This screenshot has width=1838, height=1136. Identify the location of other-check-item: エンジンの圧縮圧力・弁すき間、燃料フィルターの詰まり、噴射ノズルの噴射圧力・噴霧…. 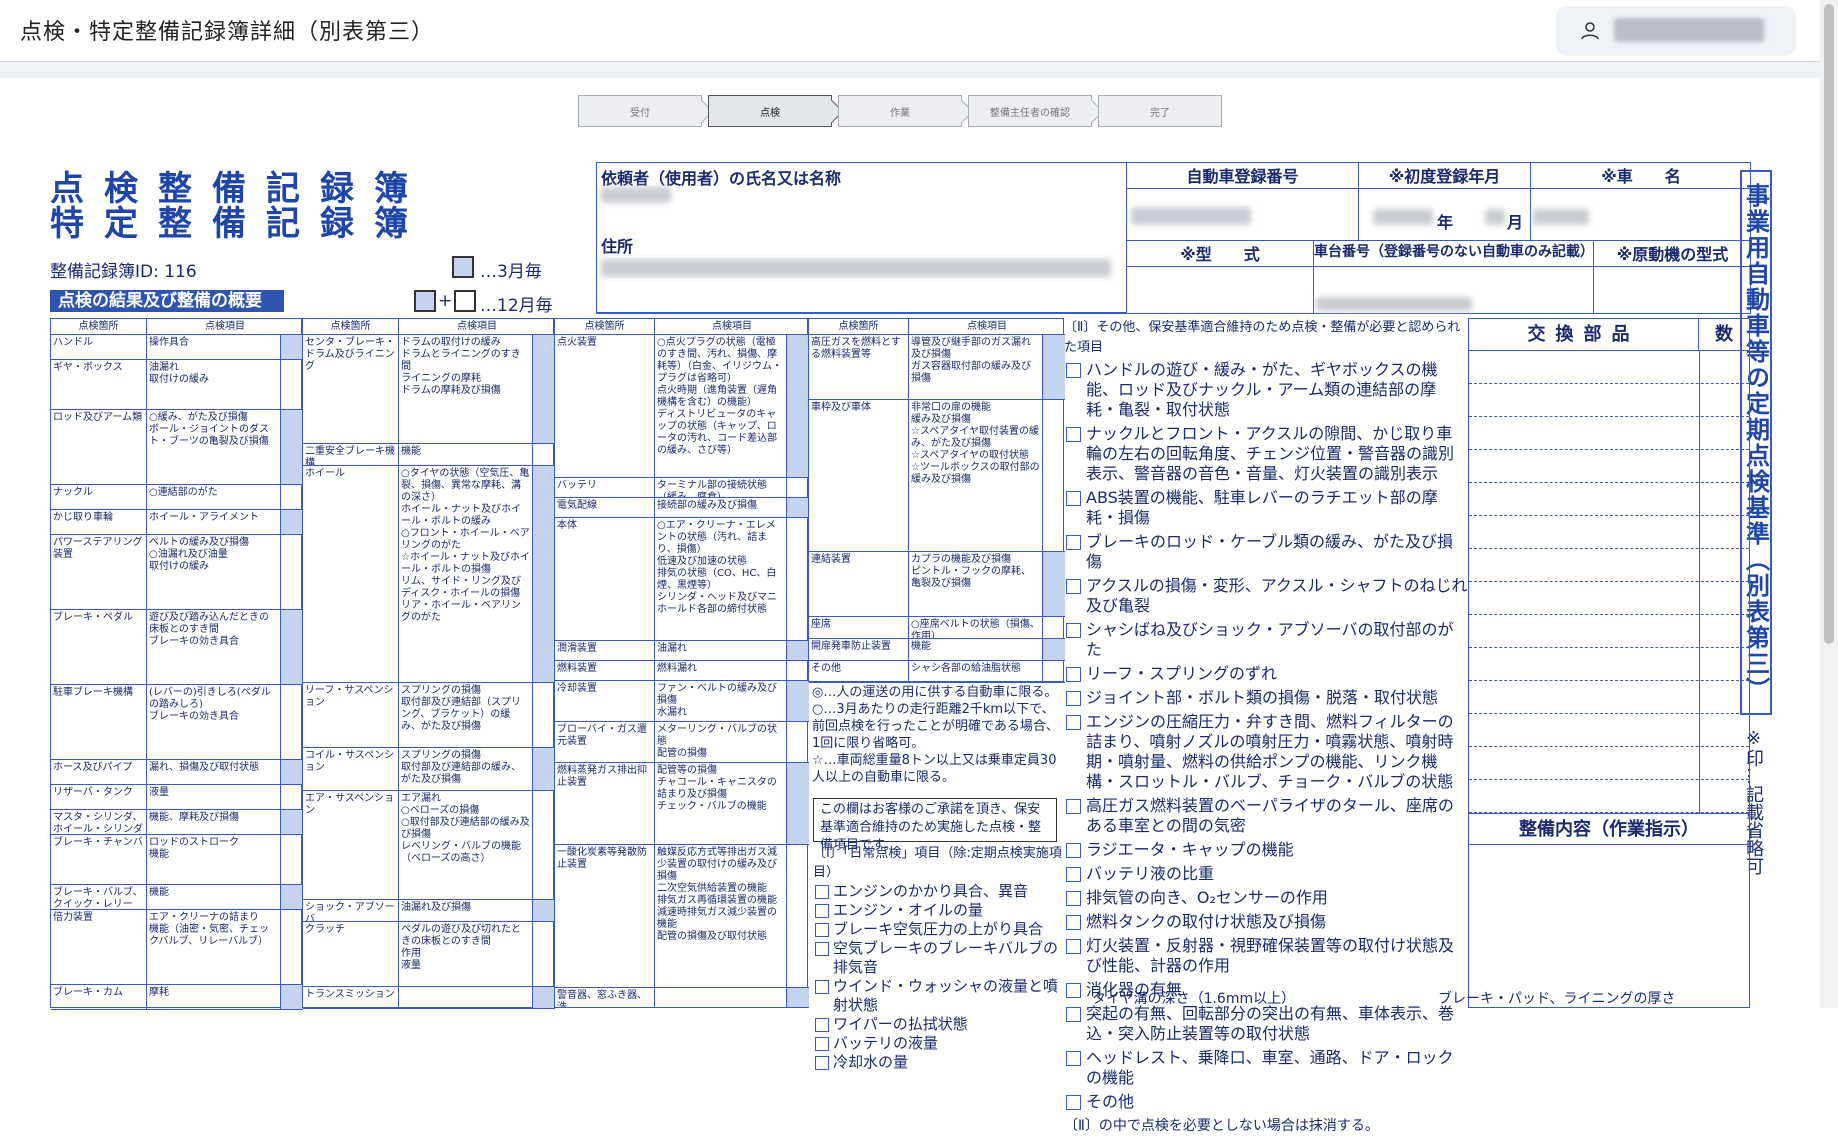
(1266, 752).